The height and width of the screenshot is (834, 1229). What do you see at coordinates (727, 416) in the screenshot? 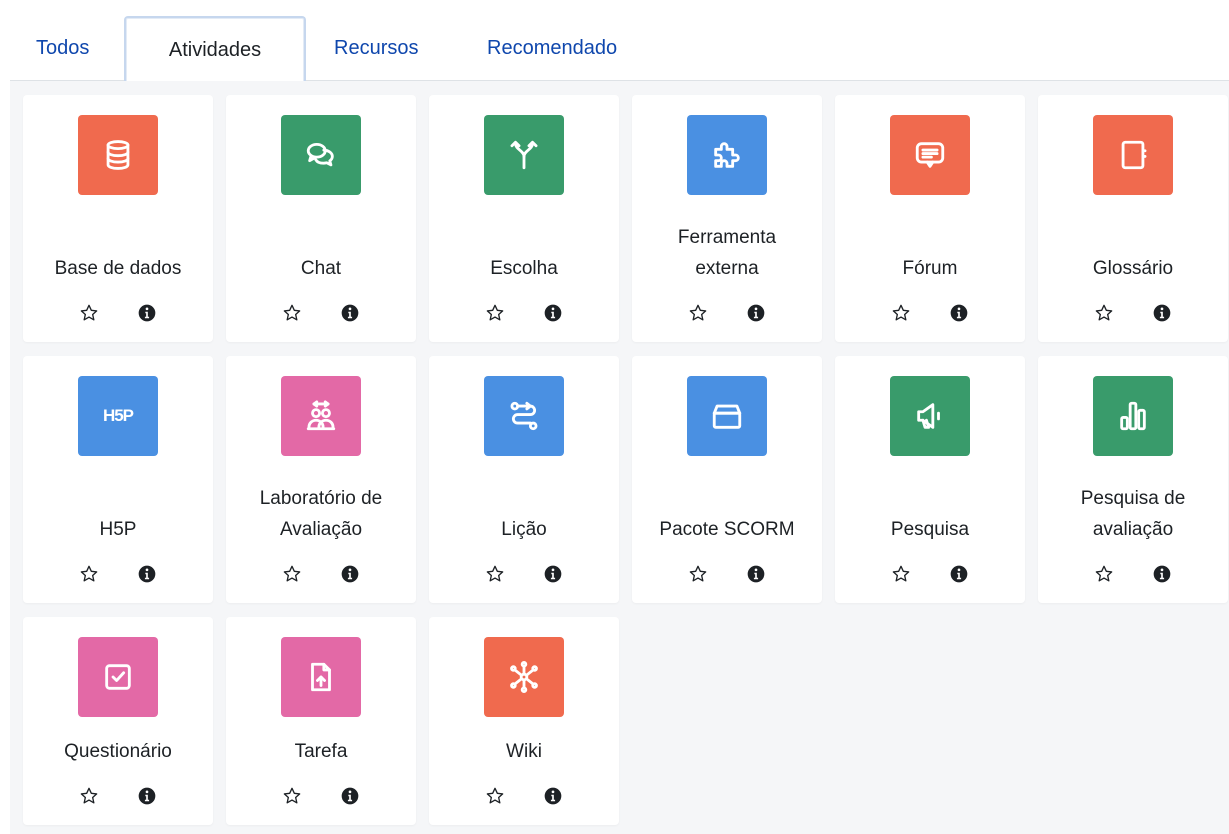
I see `scorm-package-icon` at bounding box center [727, 416].